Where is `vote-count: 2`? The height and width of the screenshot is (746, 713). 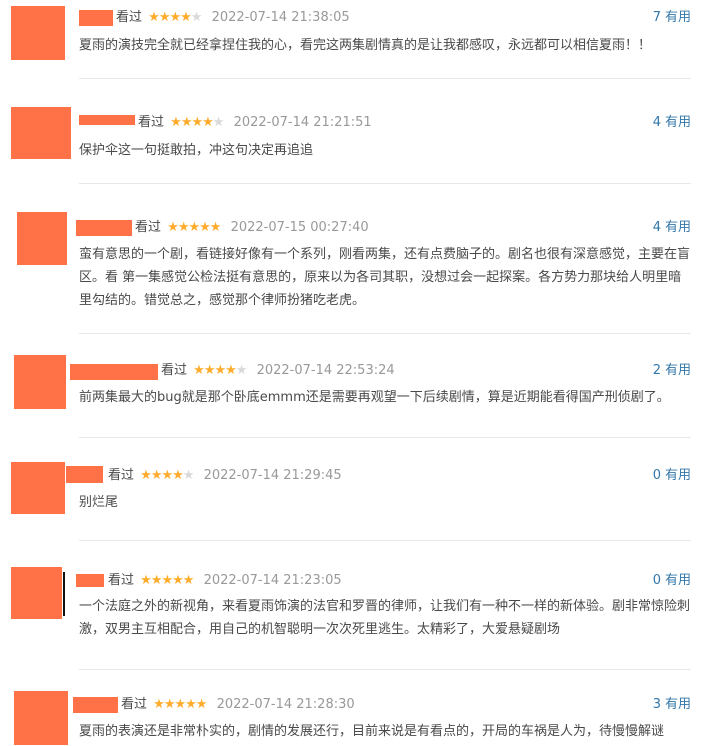 vote-count: 2 is located at coordinates (656, 370).